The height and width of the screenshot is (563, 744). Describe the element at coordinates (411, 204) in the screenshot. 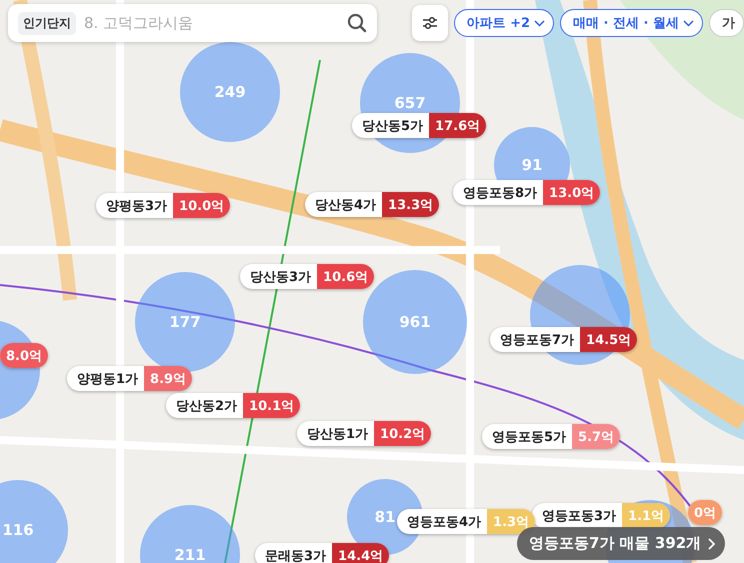

I see `price-tag: 13.3억` at that location.